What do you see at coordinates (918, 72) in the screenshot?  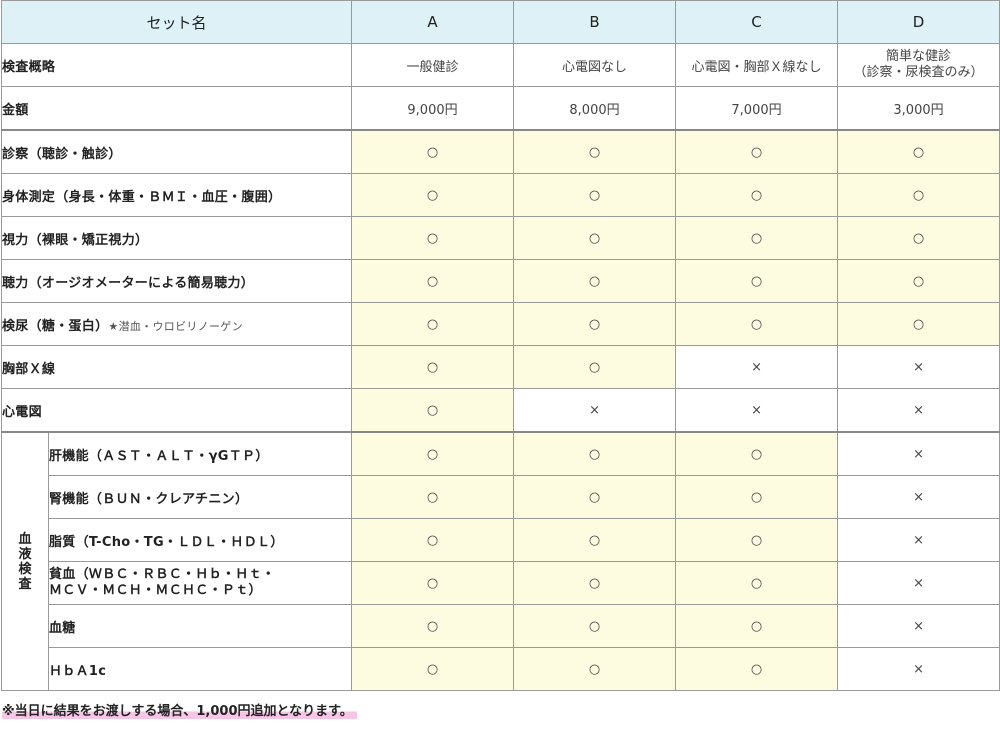 I see `summary-d-line2: （診察・尿検査のみ）` at bounding box center [918, 72].